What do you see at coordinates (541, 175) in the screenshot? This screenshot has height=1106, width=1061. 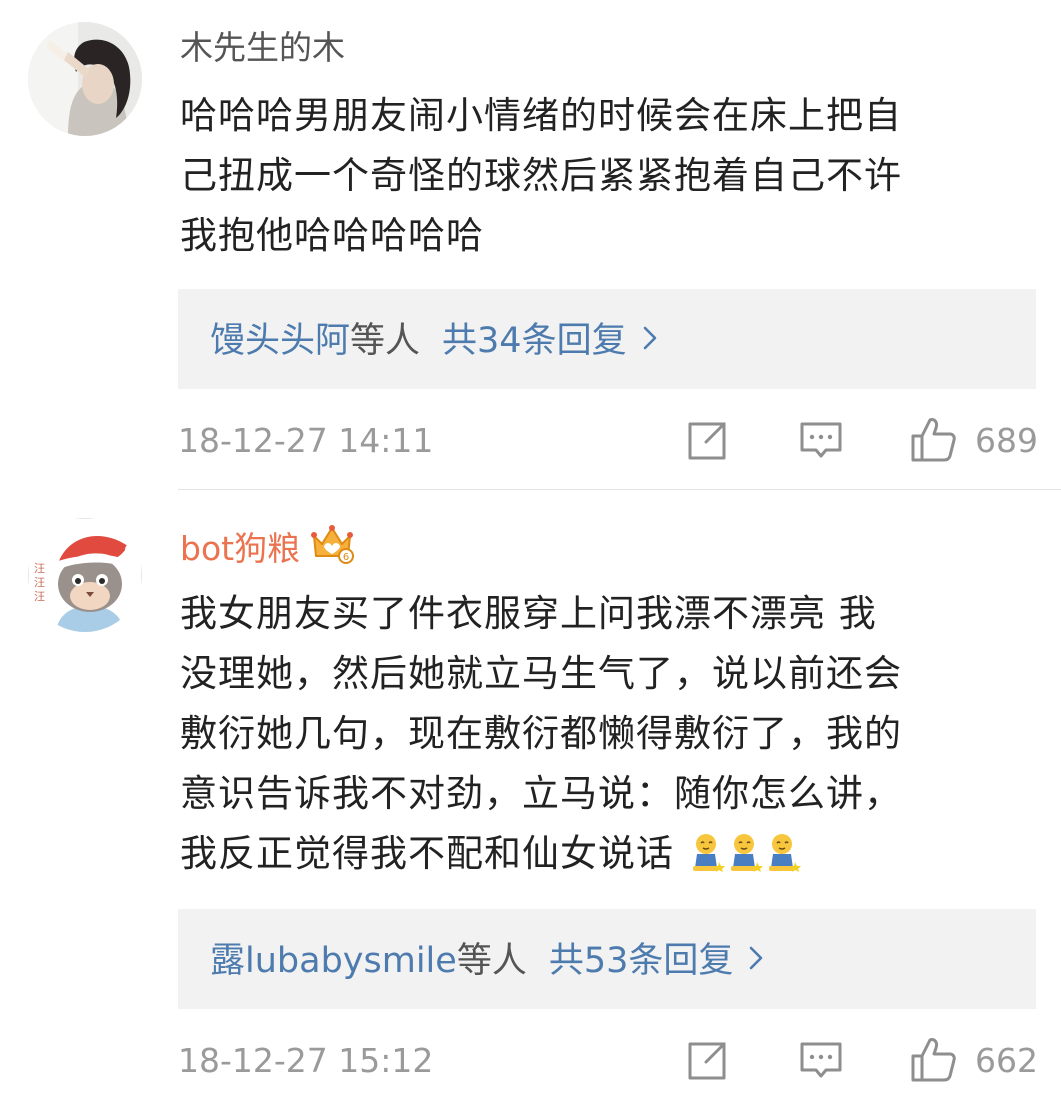 I see `comment-line: 己扭成一个奇怪的球然后紧紧抱着自己不许` at bounding box center [541, 175].